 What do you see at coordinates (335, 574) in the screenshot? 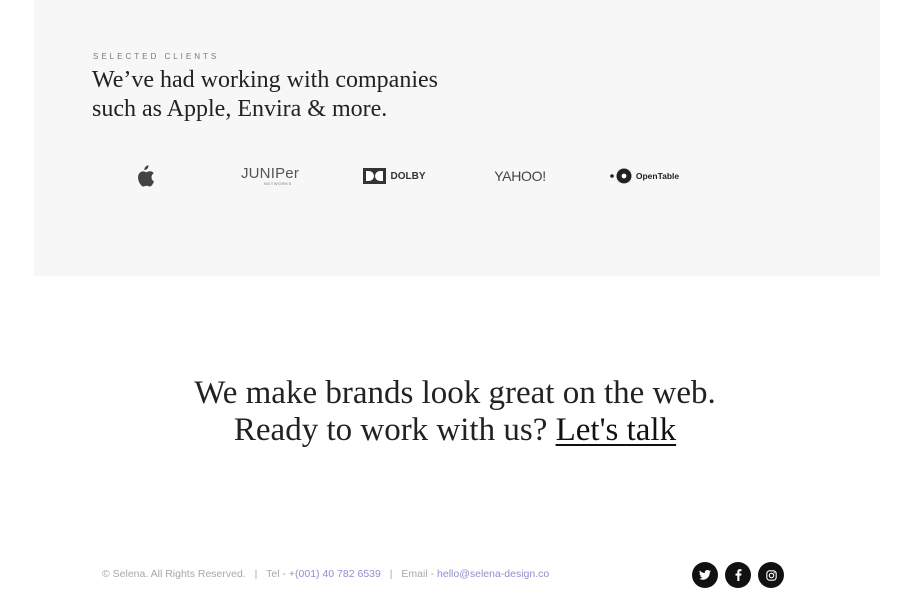
I see `tel-link: +(001) 40 782 6539` at bounding box center [335, 574].